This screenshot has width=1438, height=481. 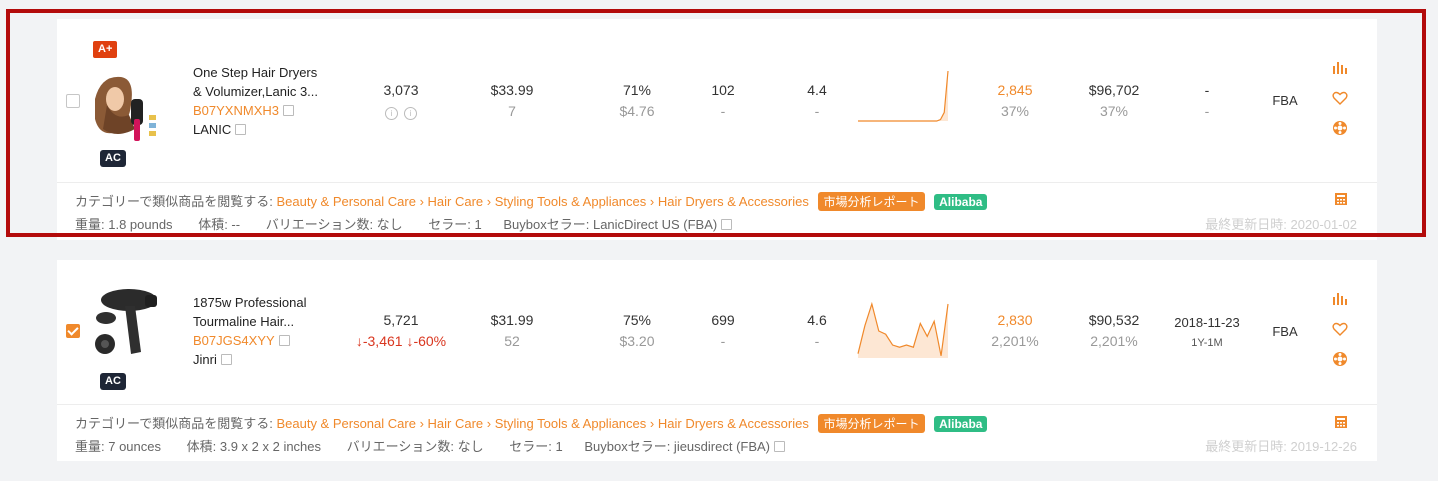 What do you see at coordinates (401, 101) in the screenshot?
I see `rank-cell: 3,073 ii` at bounding box center [401, 101].